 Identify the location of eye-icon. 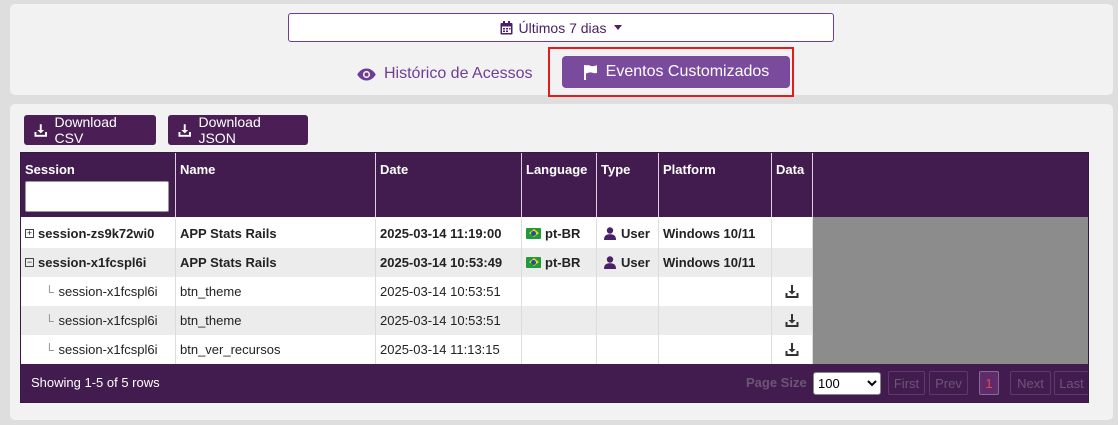
(366, 74).